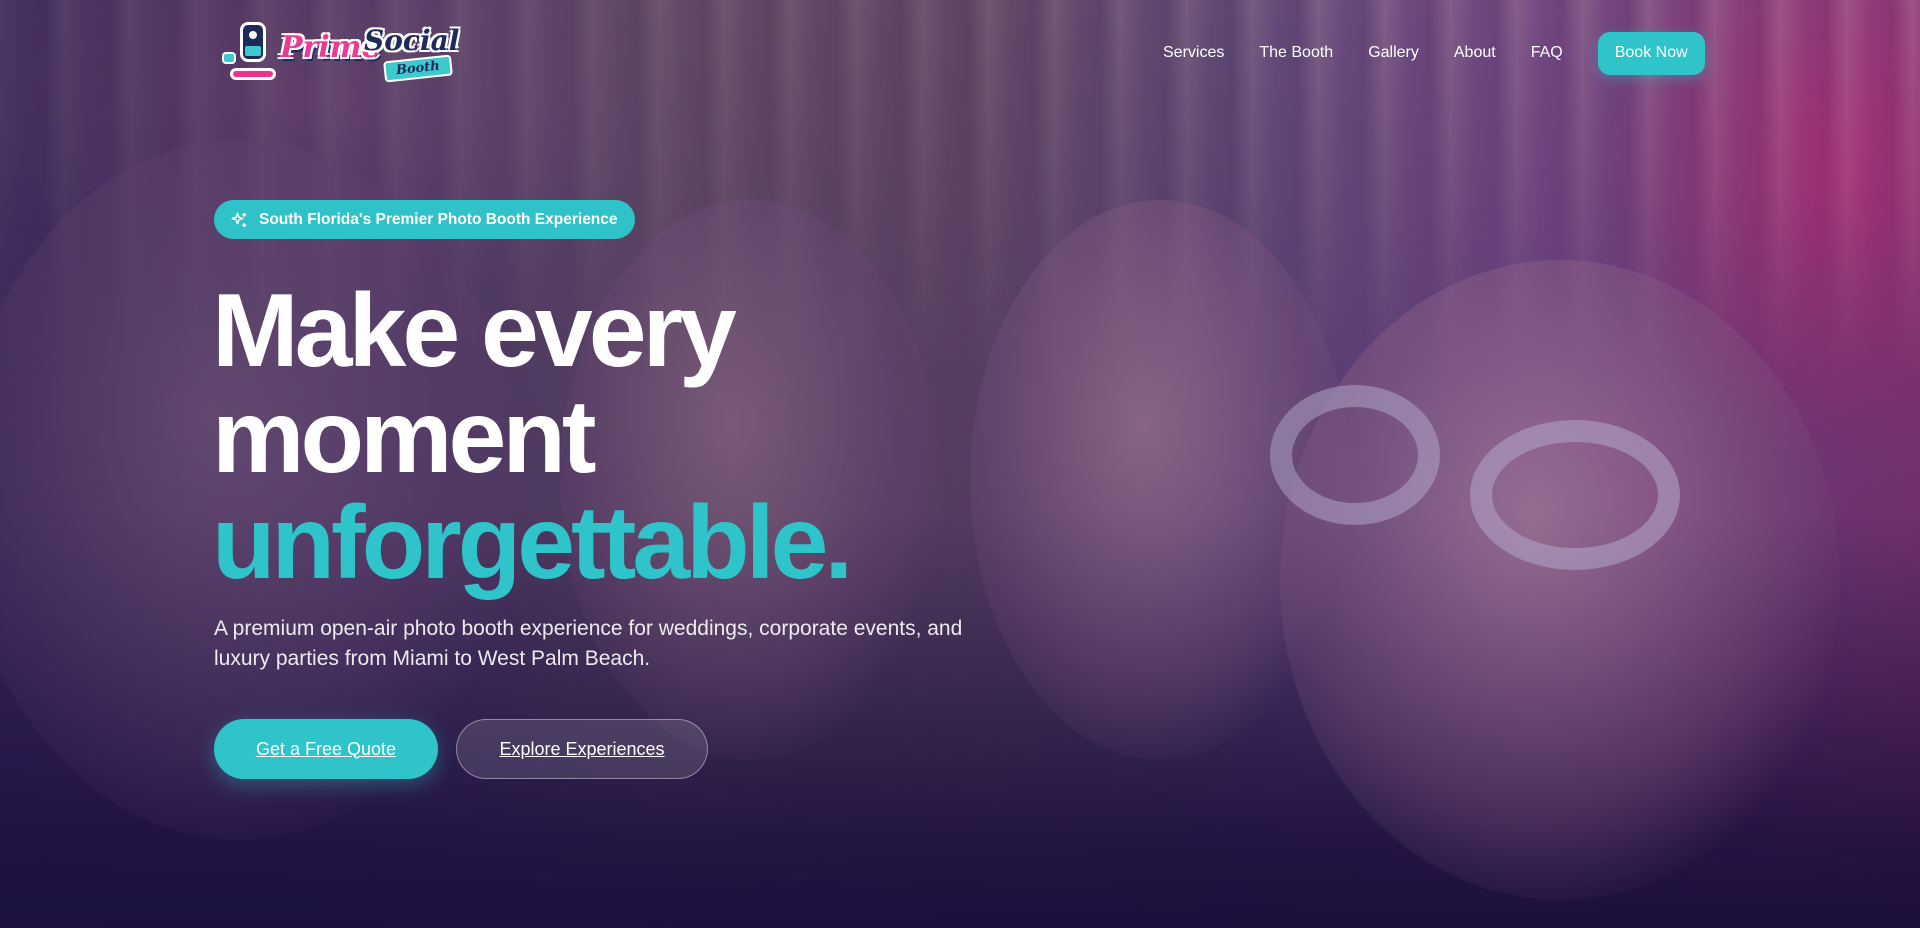  Describe the element at coordinates (418, 68) in the screenshot. I see `logo-booth-text: Booth` at that location.